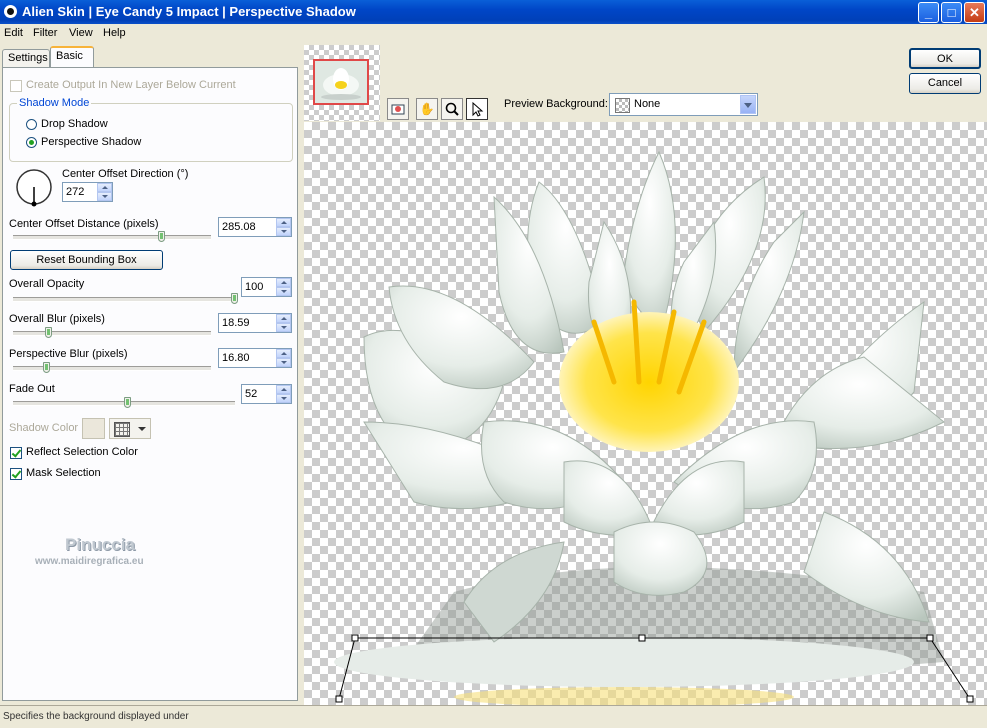 This screenshot has height=728, width=987. Describe the element at coordinates (81, 33) in the screenshot. I see `menu-view: View` at that location.